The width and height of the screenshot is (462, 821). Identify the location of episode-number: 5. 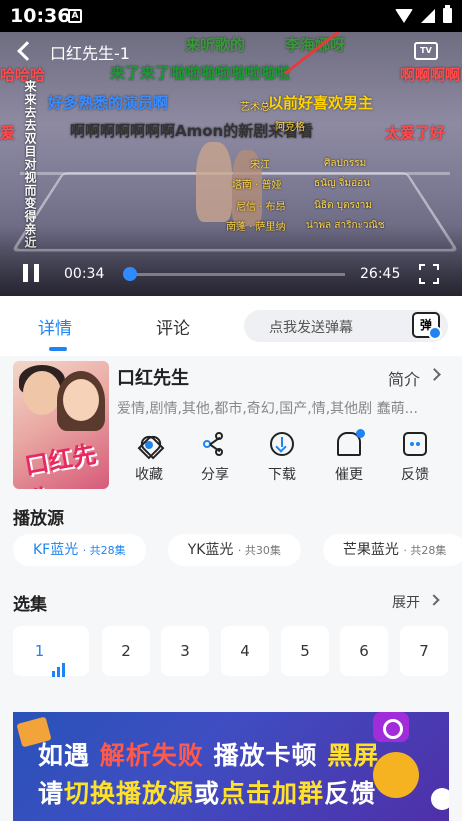
(305, 651).